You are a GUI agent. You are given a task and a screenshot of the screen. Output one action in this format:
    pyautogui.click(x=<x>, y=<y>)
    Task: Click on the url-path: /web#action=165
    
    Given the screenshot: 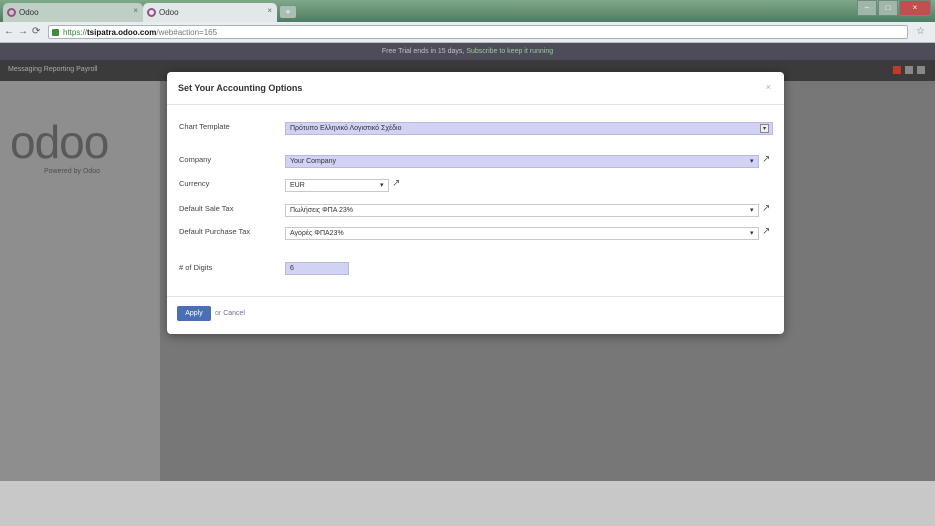 What is the action you would take?
    pyautogui.click(x=187, y=32)
    